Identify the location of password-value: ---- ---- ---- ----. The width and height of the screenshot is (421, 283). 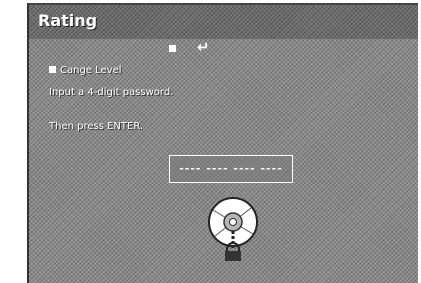
(231, 168).